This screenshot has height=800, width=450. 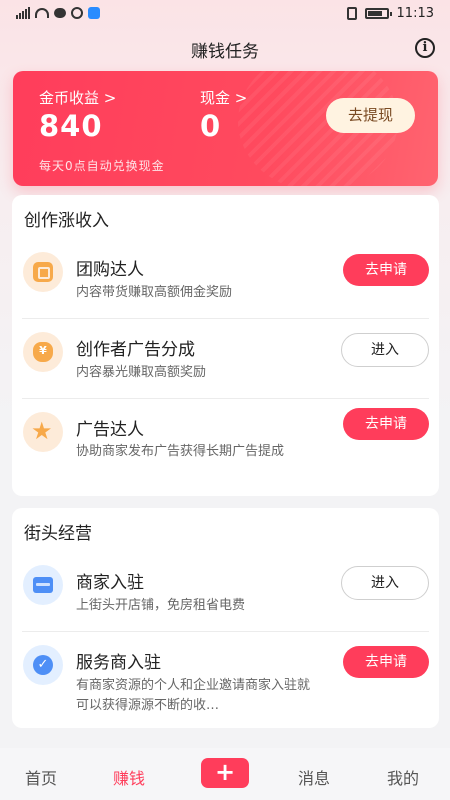 I want to click on section-title: 创作涨收入, so click(x=66, y=221).